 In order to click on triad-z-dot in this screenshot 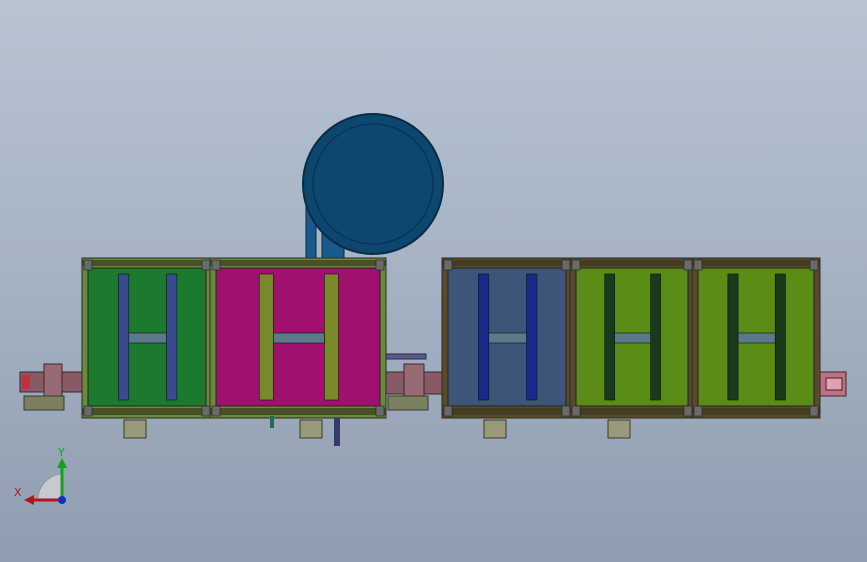, I will do `click(62, 500)`.